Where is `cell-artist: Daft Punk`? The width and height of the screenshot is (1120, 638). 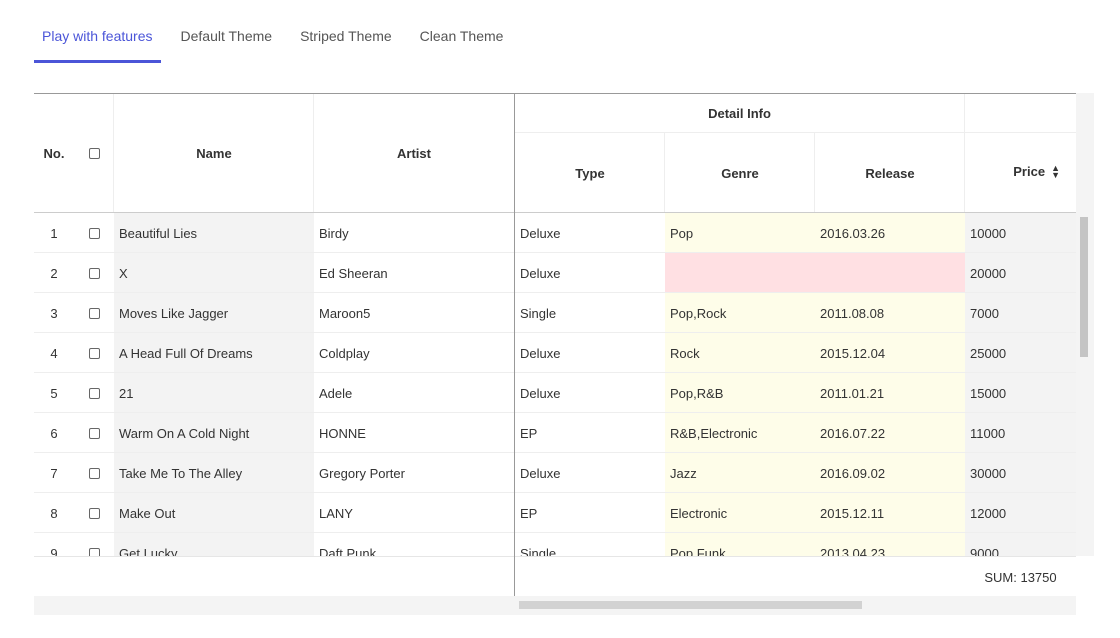 cell-artist: Daft Punk is located at coordinates (414, 544).